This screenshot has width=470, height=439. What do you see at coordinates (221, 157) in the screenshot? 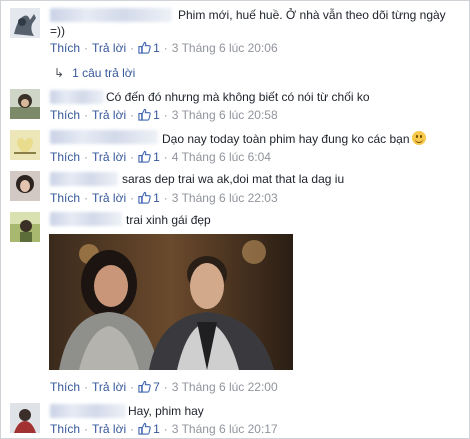
I see `comment-timestamp: 4 Tháng 6 lúc 6:04` at bounding box center [221, 157].